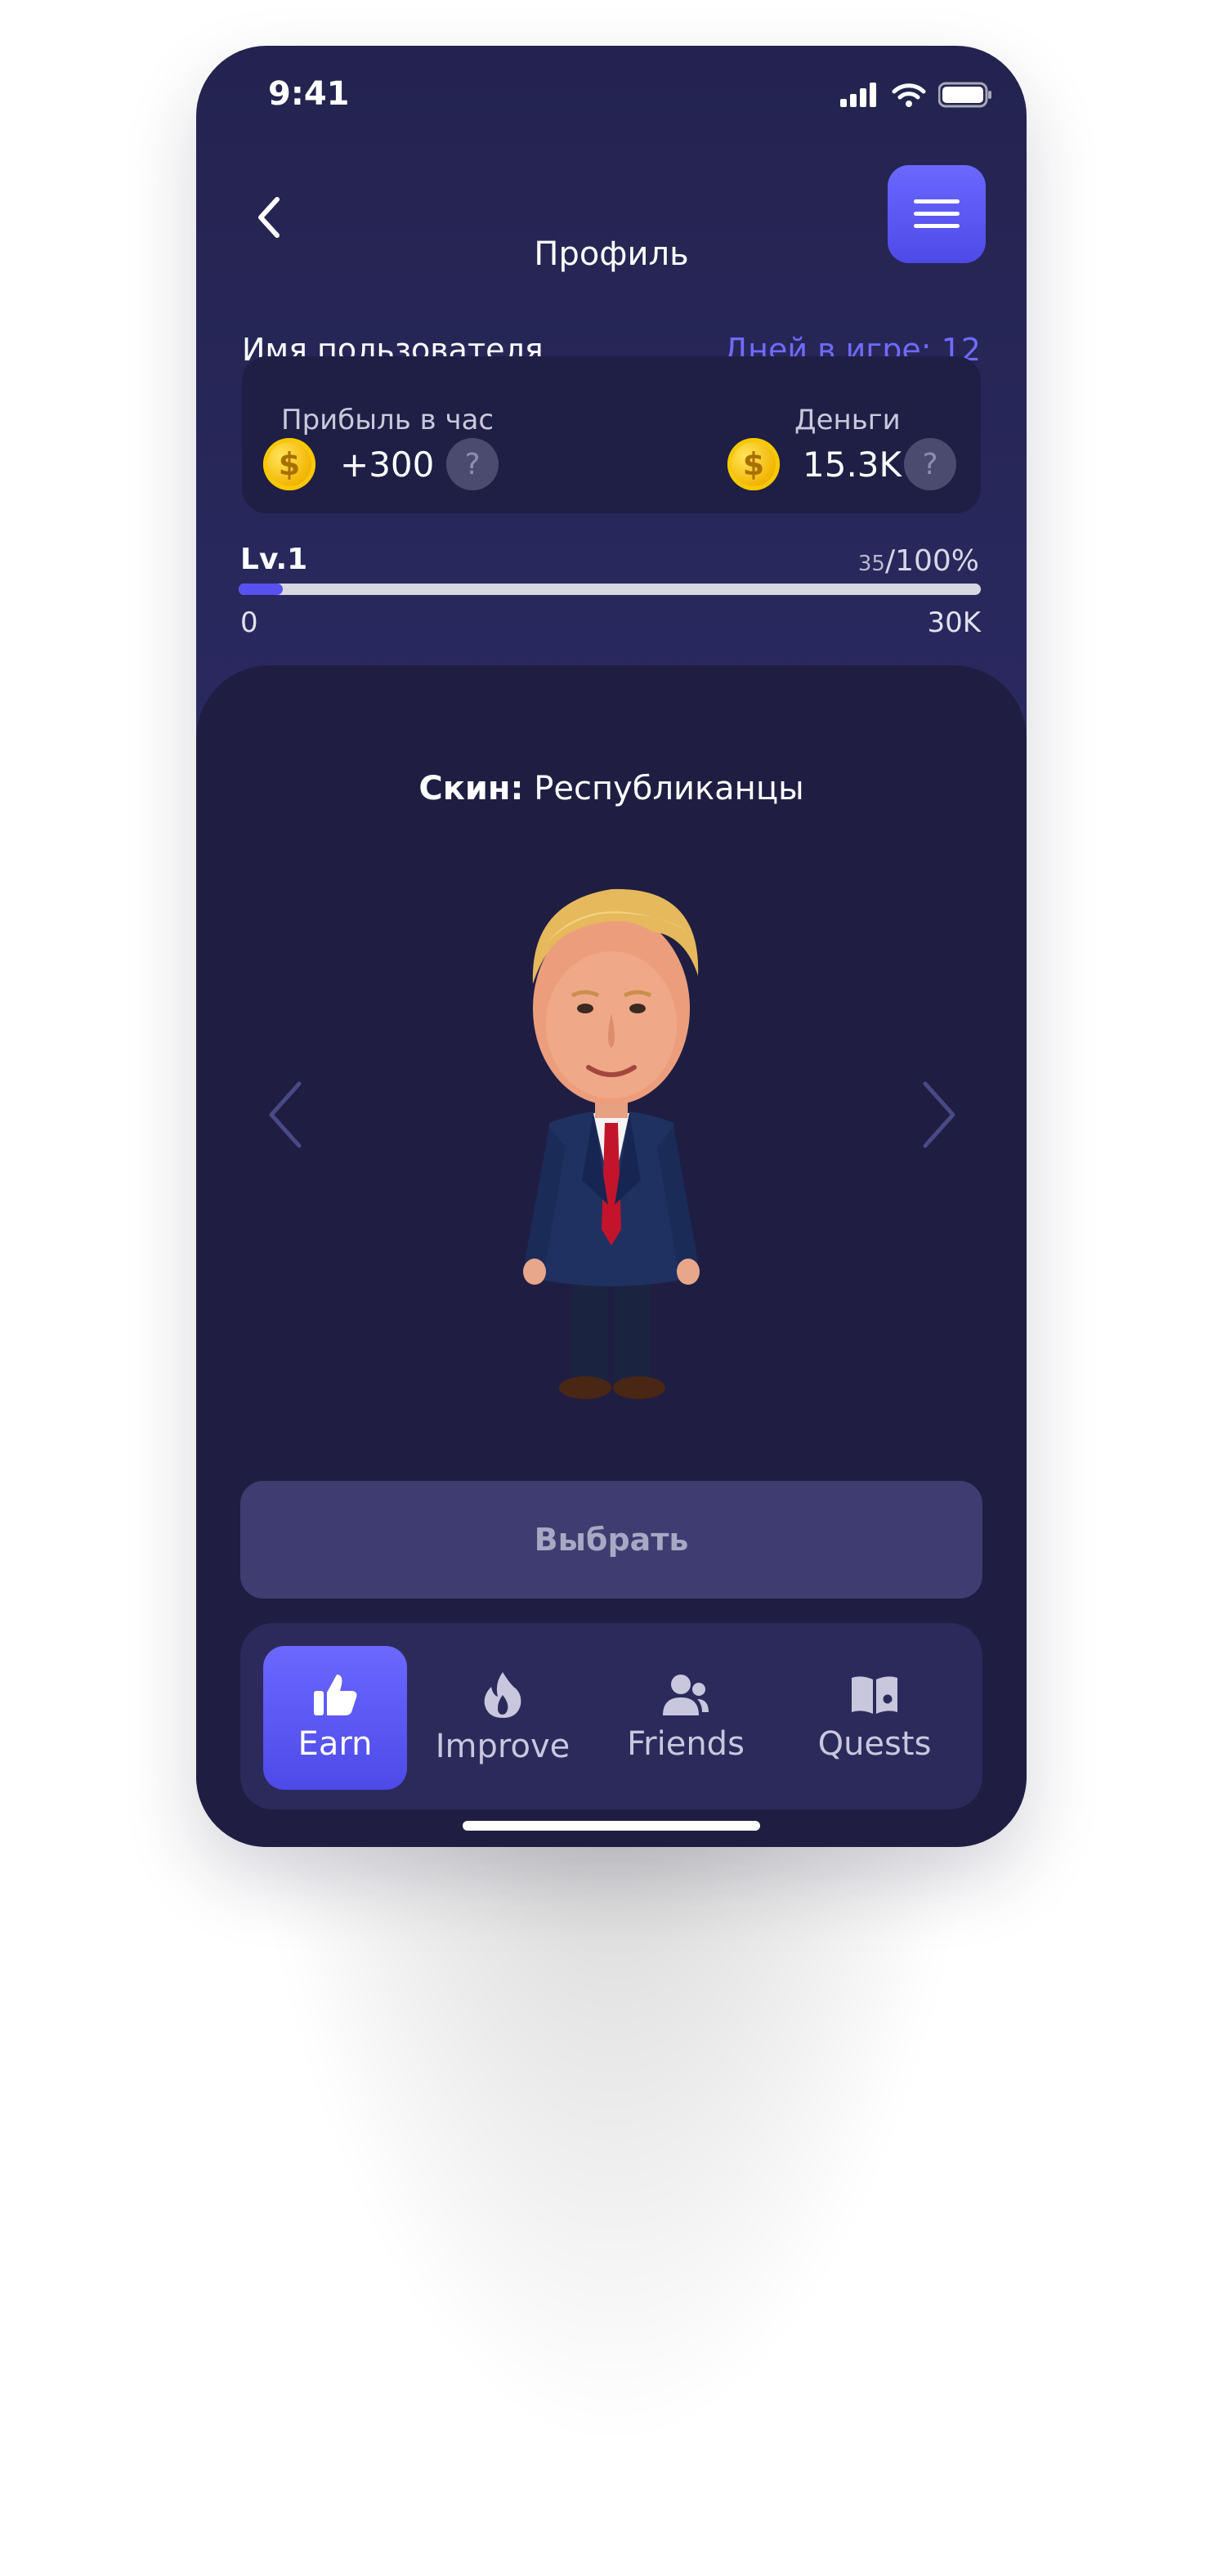 Image resolution: width=1226 pixels, height=2576 pixels. Describe the element at coordinates (686, 1718) in the screenshot. I see `tab-friends: Friends` at that location.